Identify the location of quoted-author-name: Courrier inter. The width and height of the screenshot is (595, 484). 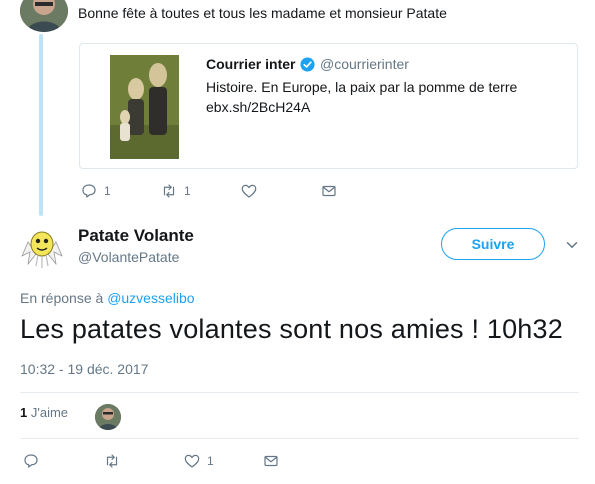
(250, 64).